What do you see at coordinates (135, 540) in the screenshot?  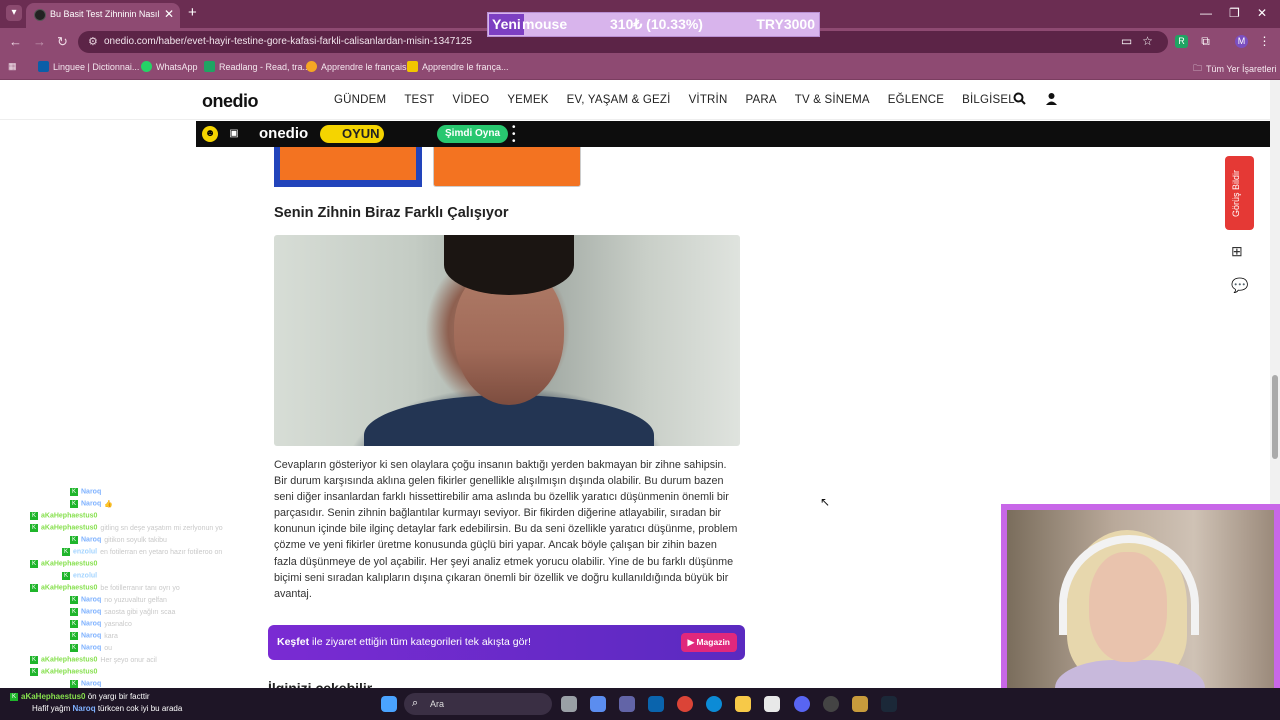 I see `chat-text: gitikon soyulk takibu` at bounding box center [135, 540].